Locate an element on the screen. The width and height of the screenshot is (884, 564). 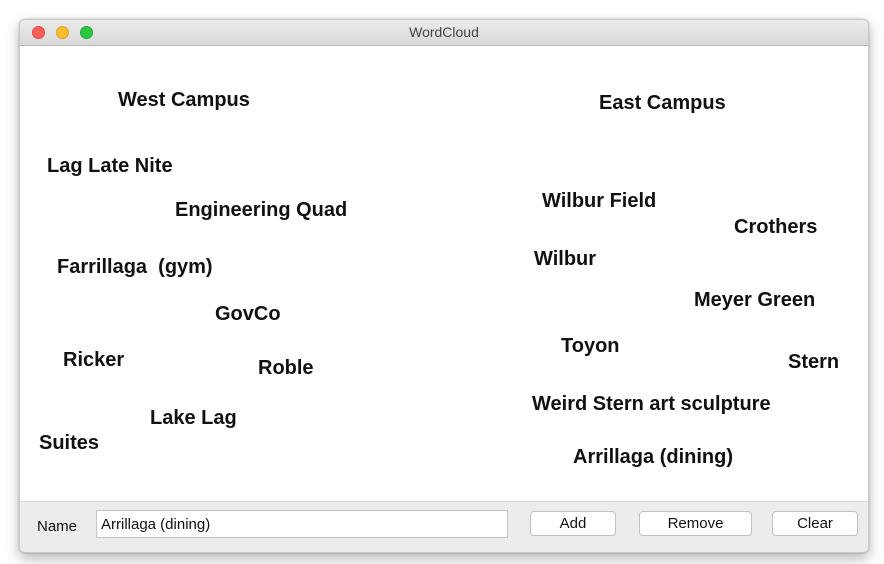
word-crothers: Crothers is located at coordinates (776, 227).